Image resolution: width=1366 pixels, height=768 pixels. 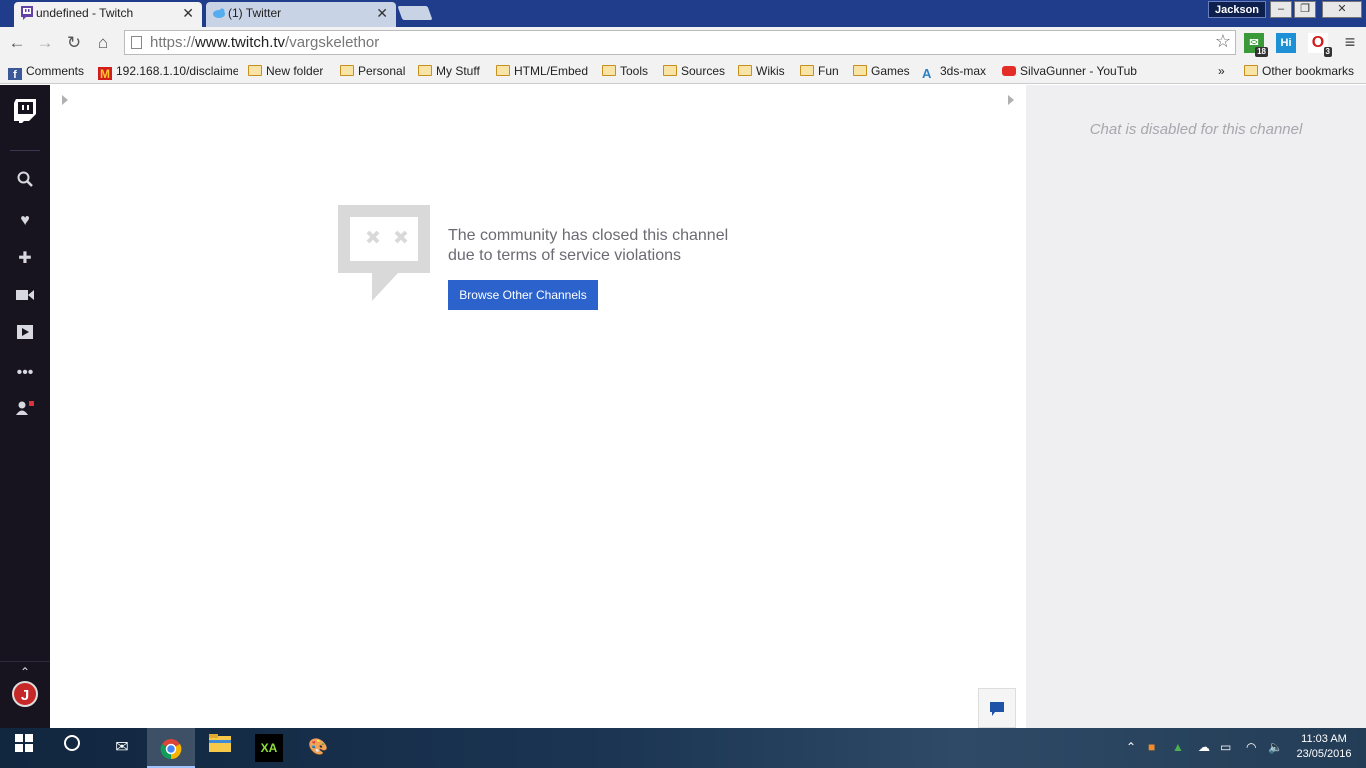 I want to click on tab-title: undefined - Twitch, so click(x=85, y=13).